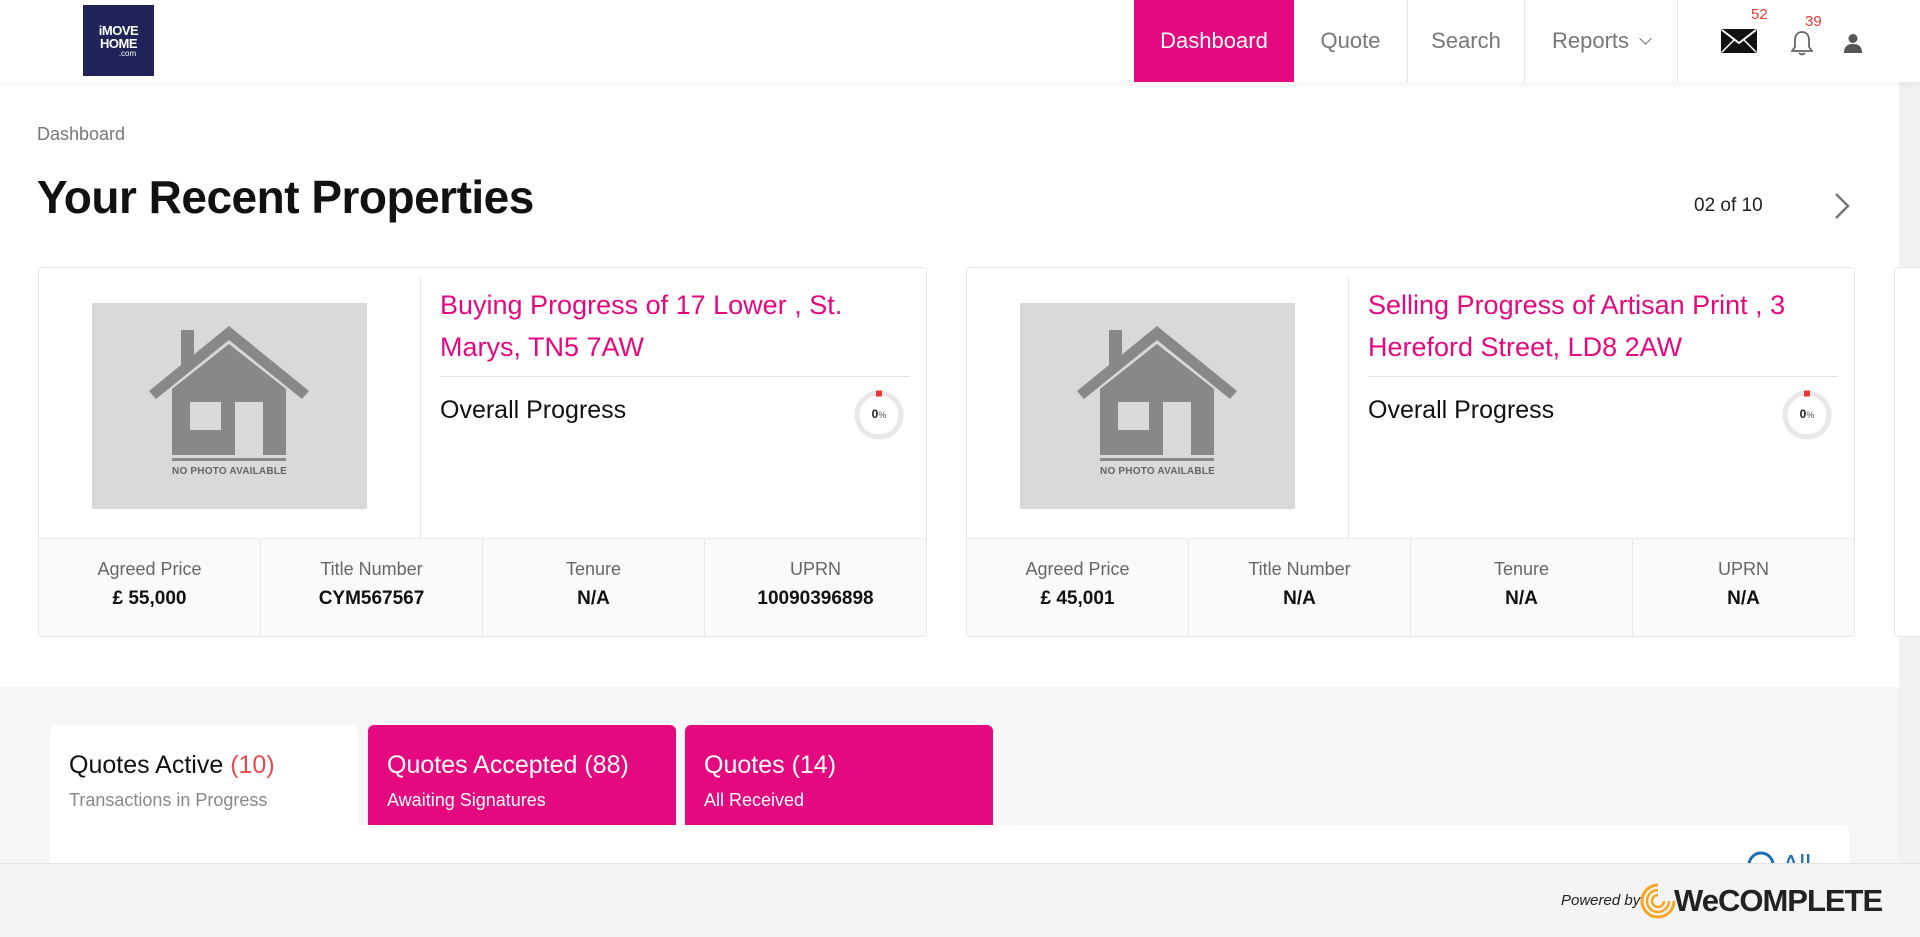 This screenshot has width=1920, height=937. I want to click on notification-count-badge: 39, so click(1813, 21).